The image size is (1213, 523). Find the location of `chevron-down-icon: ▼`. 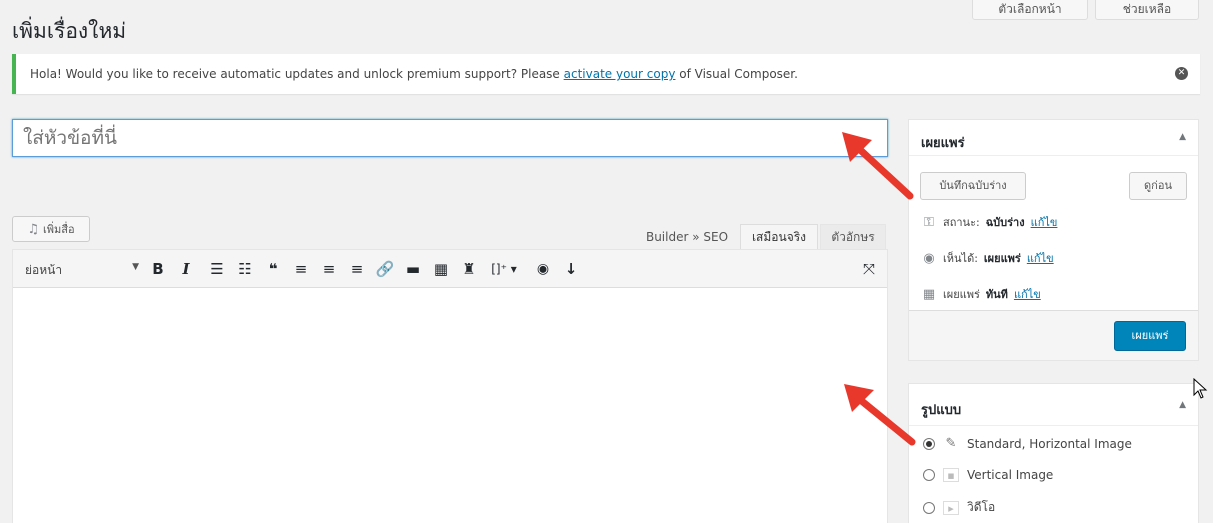

chevron-down-icon: ▼ is located at coordinates (135, 267).